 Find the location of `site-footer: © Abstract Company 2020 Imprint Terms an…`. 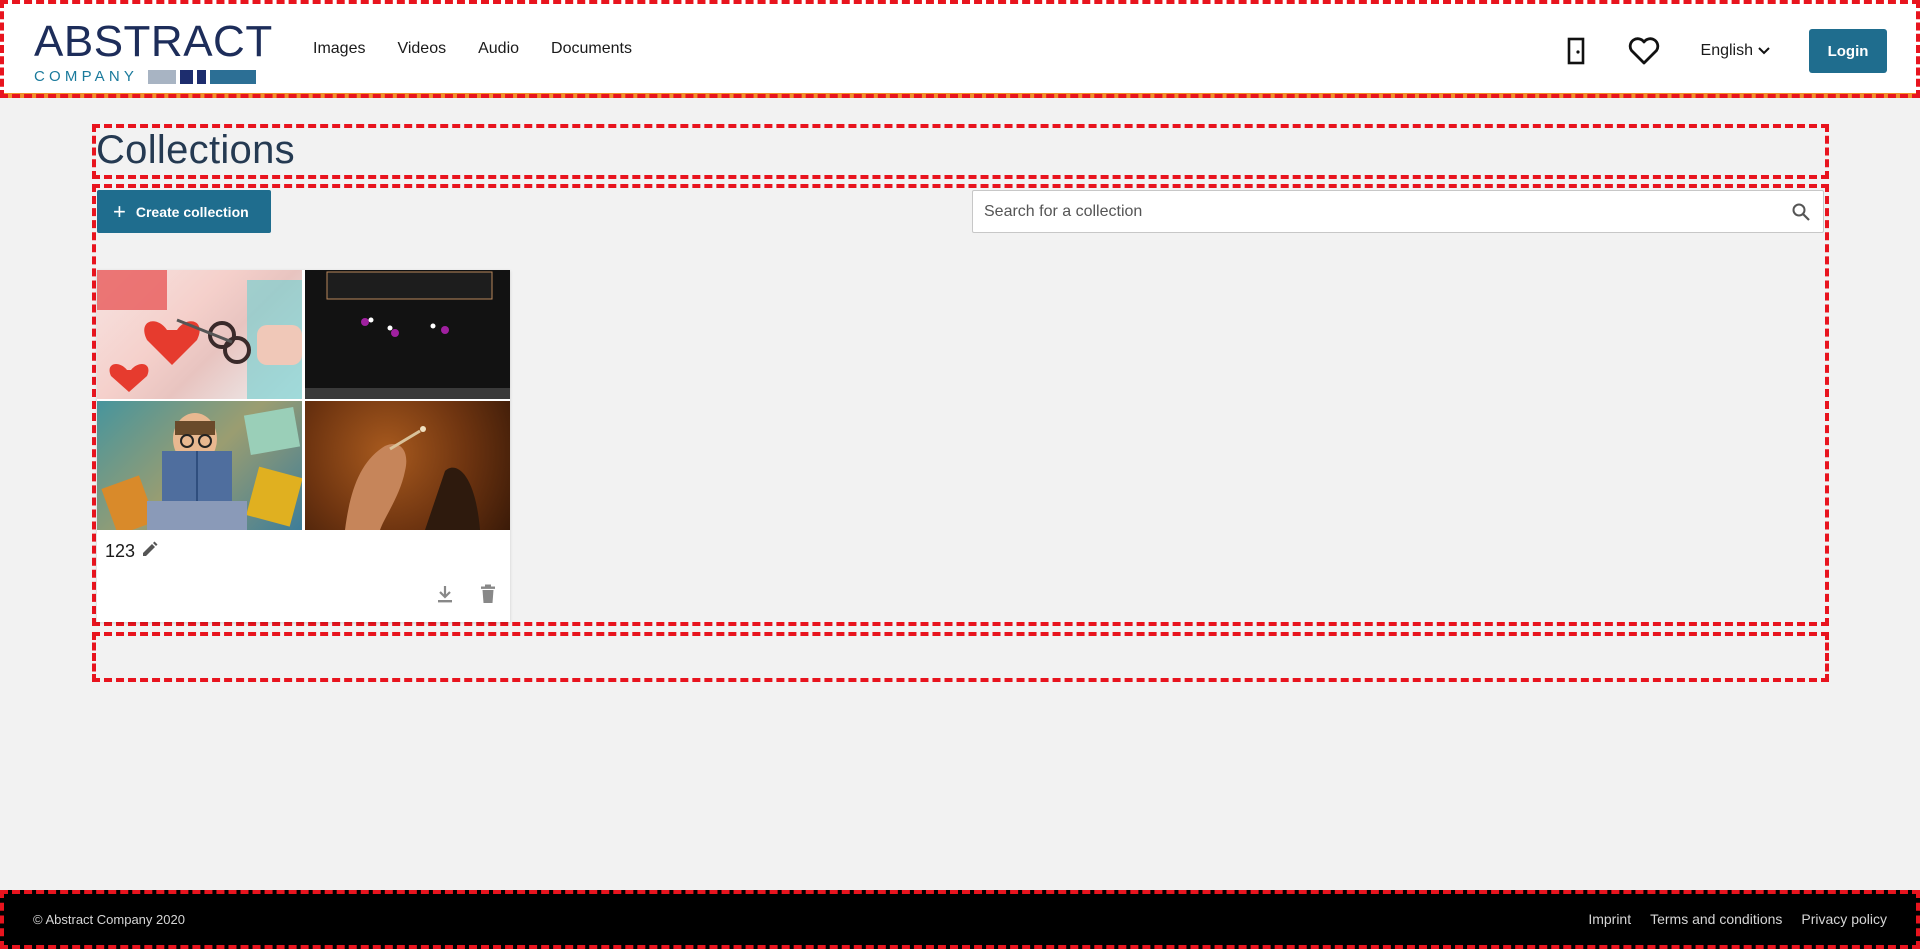

site-footer: © Abstract Company 2020 Imprint Terms an… is located at coordinates (960, 919).